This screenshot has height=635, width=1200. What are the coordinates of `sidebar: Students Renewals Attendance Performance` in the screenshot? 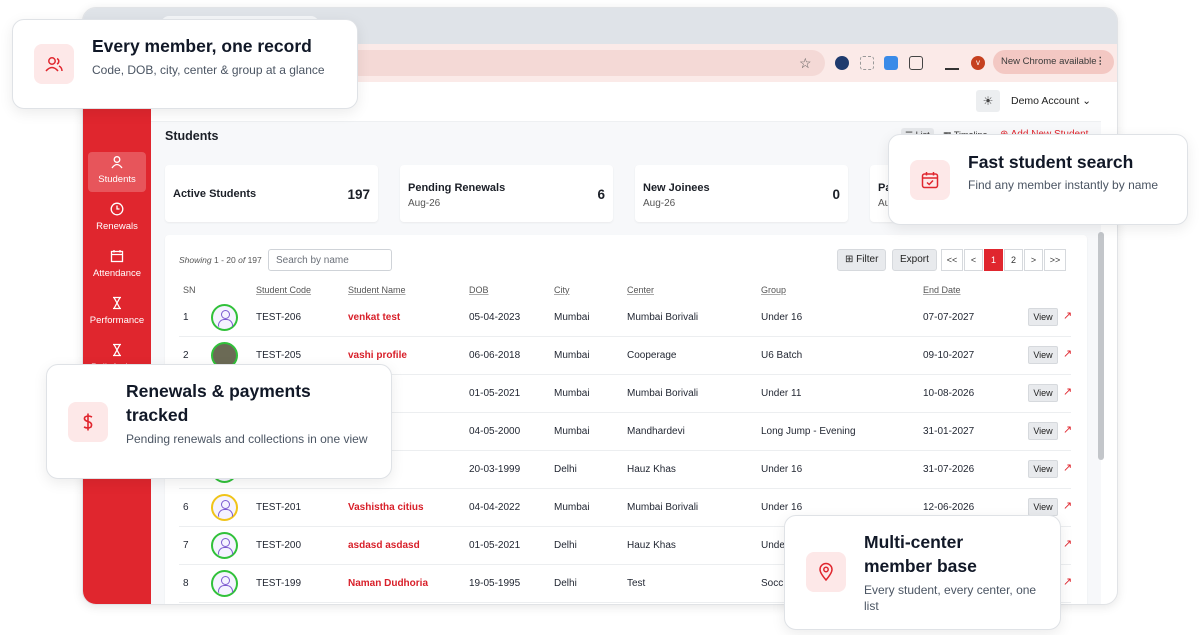 It's located at (117, 333).